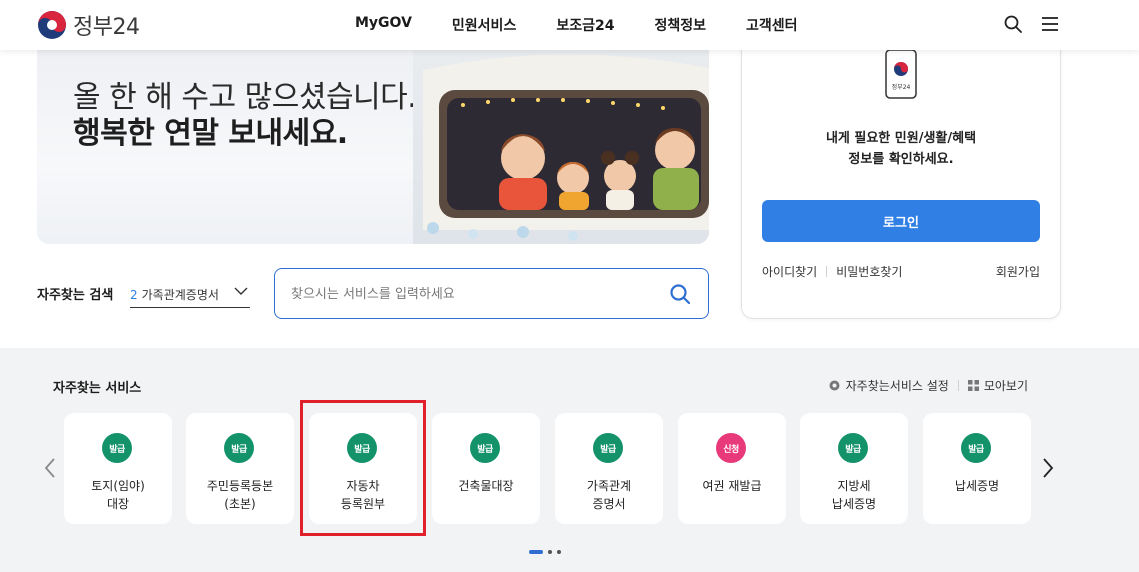 This screenshot has height=572, width=1139. What do you see at coordinates (106, 27) in the screenshot?
I see `logo-text: 정부24` at bounding box center [106, 27].